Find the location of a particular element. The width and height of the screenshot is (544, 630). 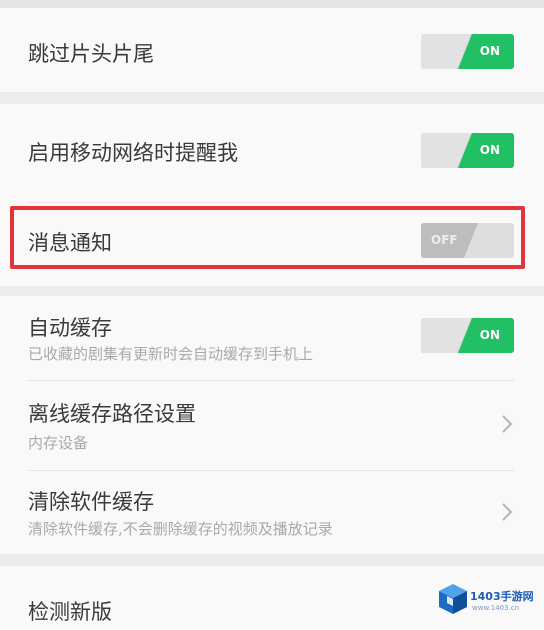

settings-card-playback: 跳过片头片尾 ON is located at coordinates (272, 50).